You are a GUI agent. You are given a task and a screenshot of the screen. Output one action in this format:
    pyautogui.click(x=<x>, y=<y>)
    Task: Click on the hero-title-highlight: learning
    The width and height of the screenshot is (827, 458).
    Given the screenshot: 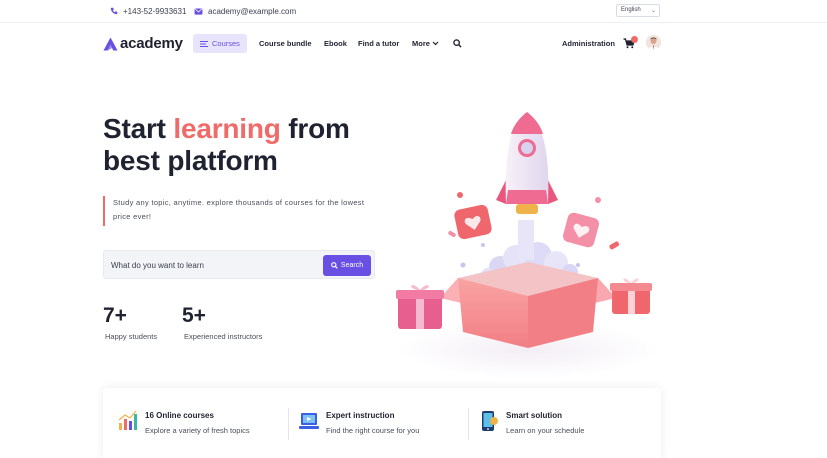 What is the action you would take?
    pyautogui.click(x=227, y=128)
    